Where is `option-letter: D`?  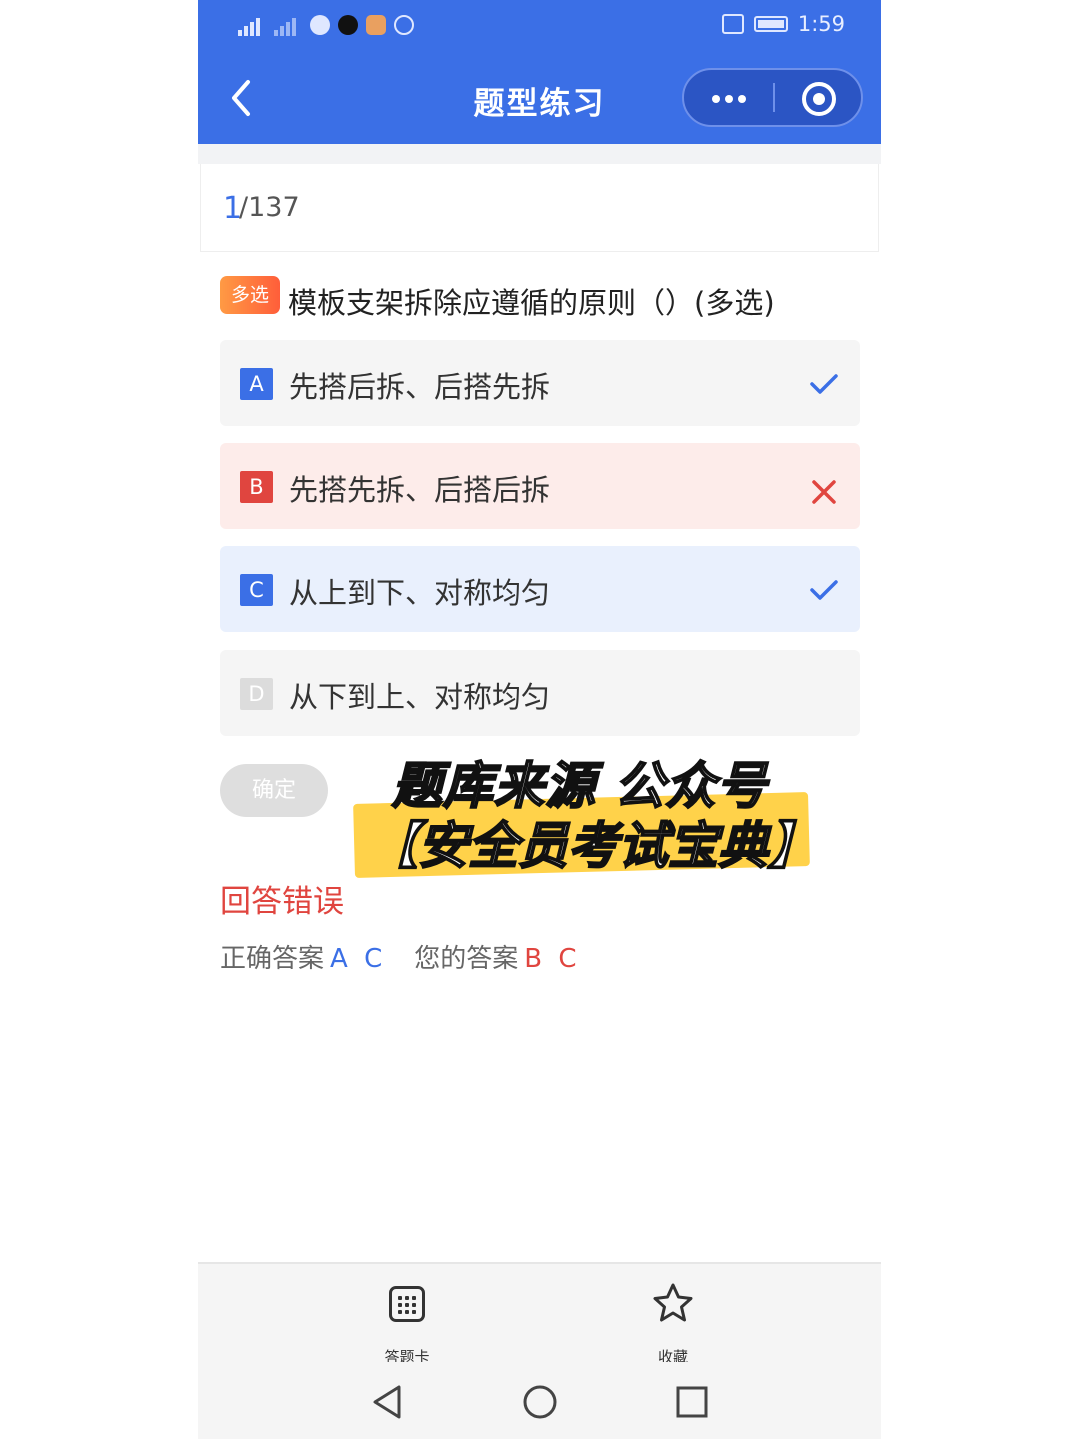 option-letter: D is located at coordinates (256, 694).